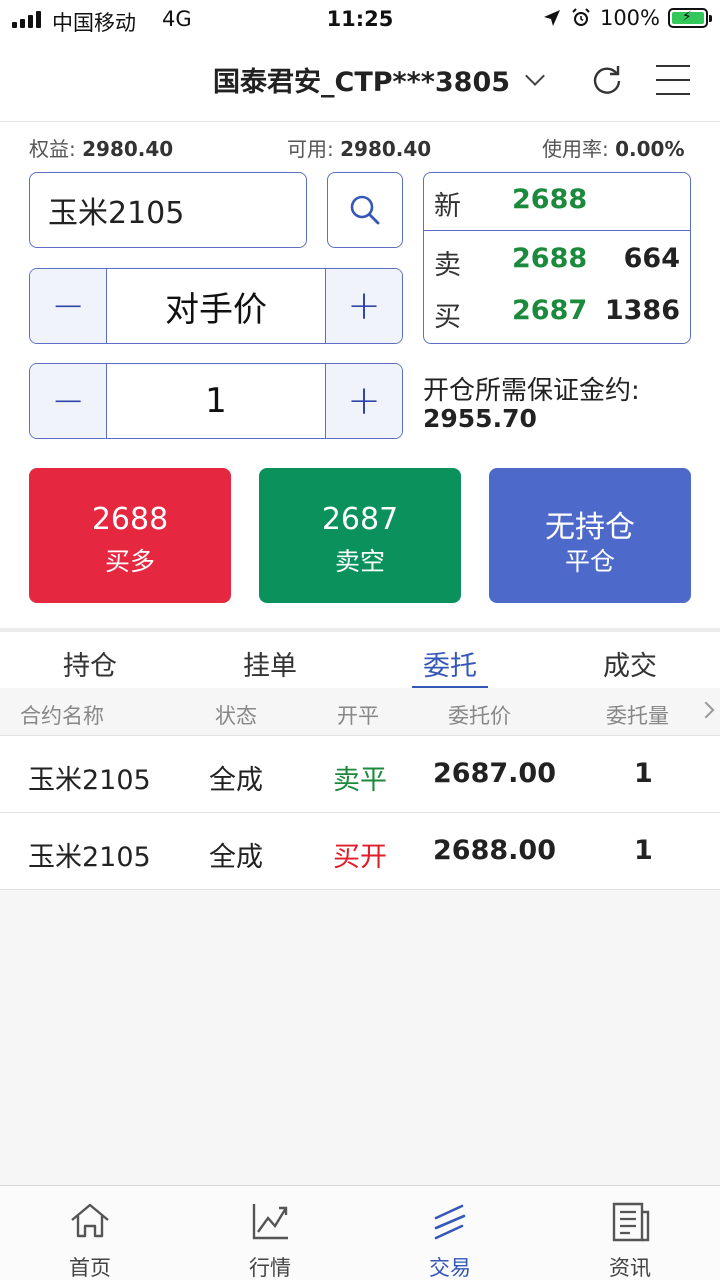 The image size is (720, 1280). I want to click on price-decrement-button: −, so click(68, 306).